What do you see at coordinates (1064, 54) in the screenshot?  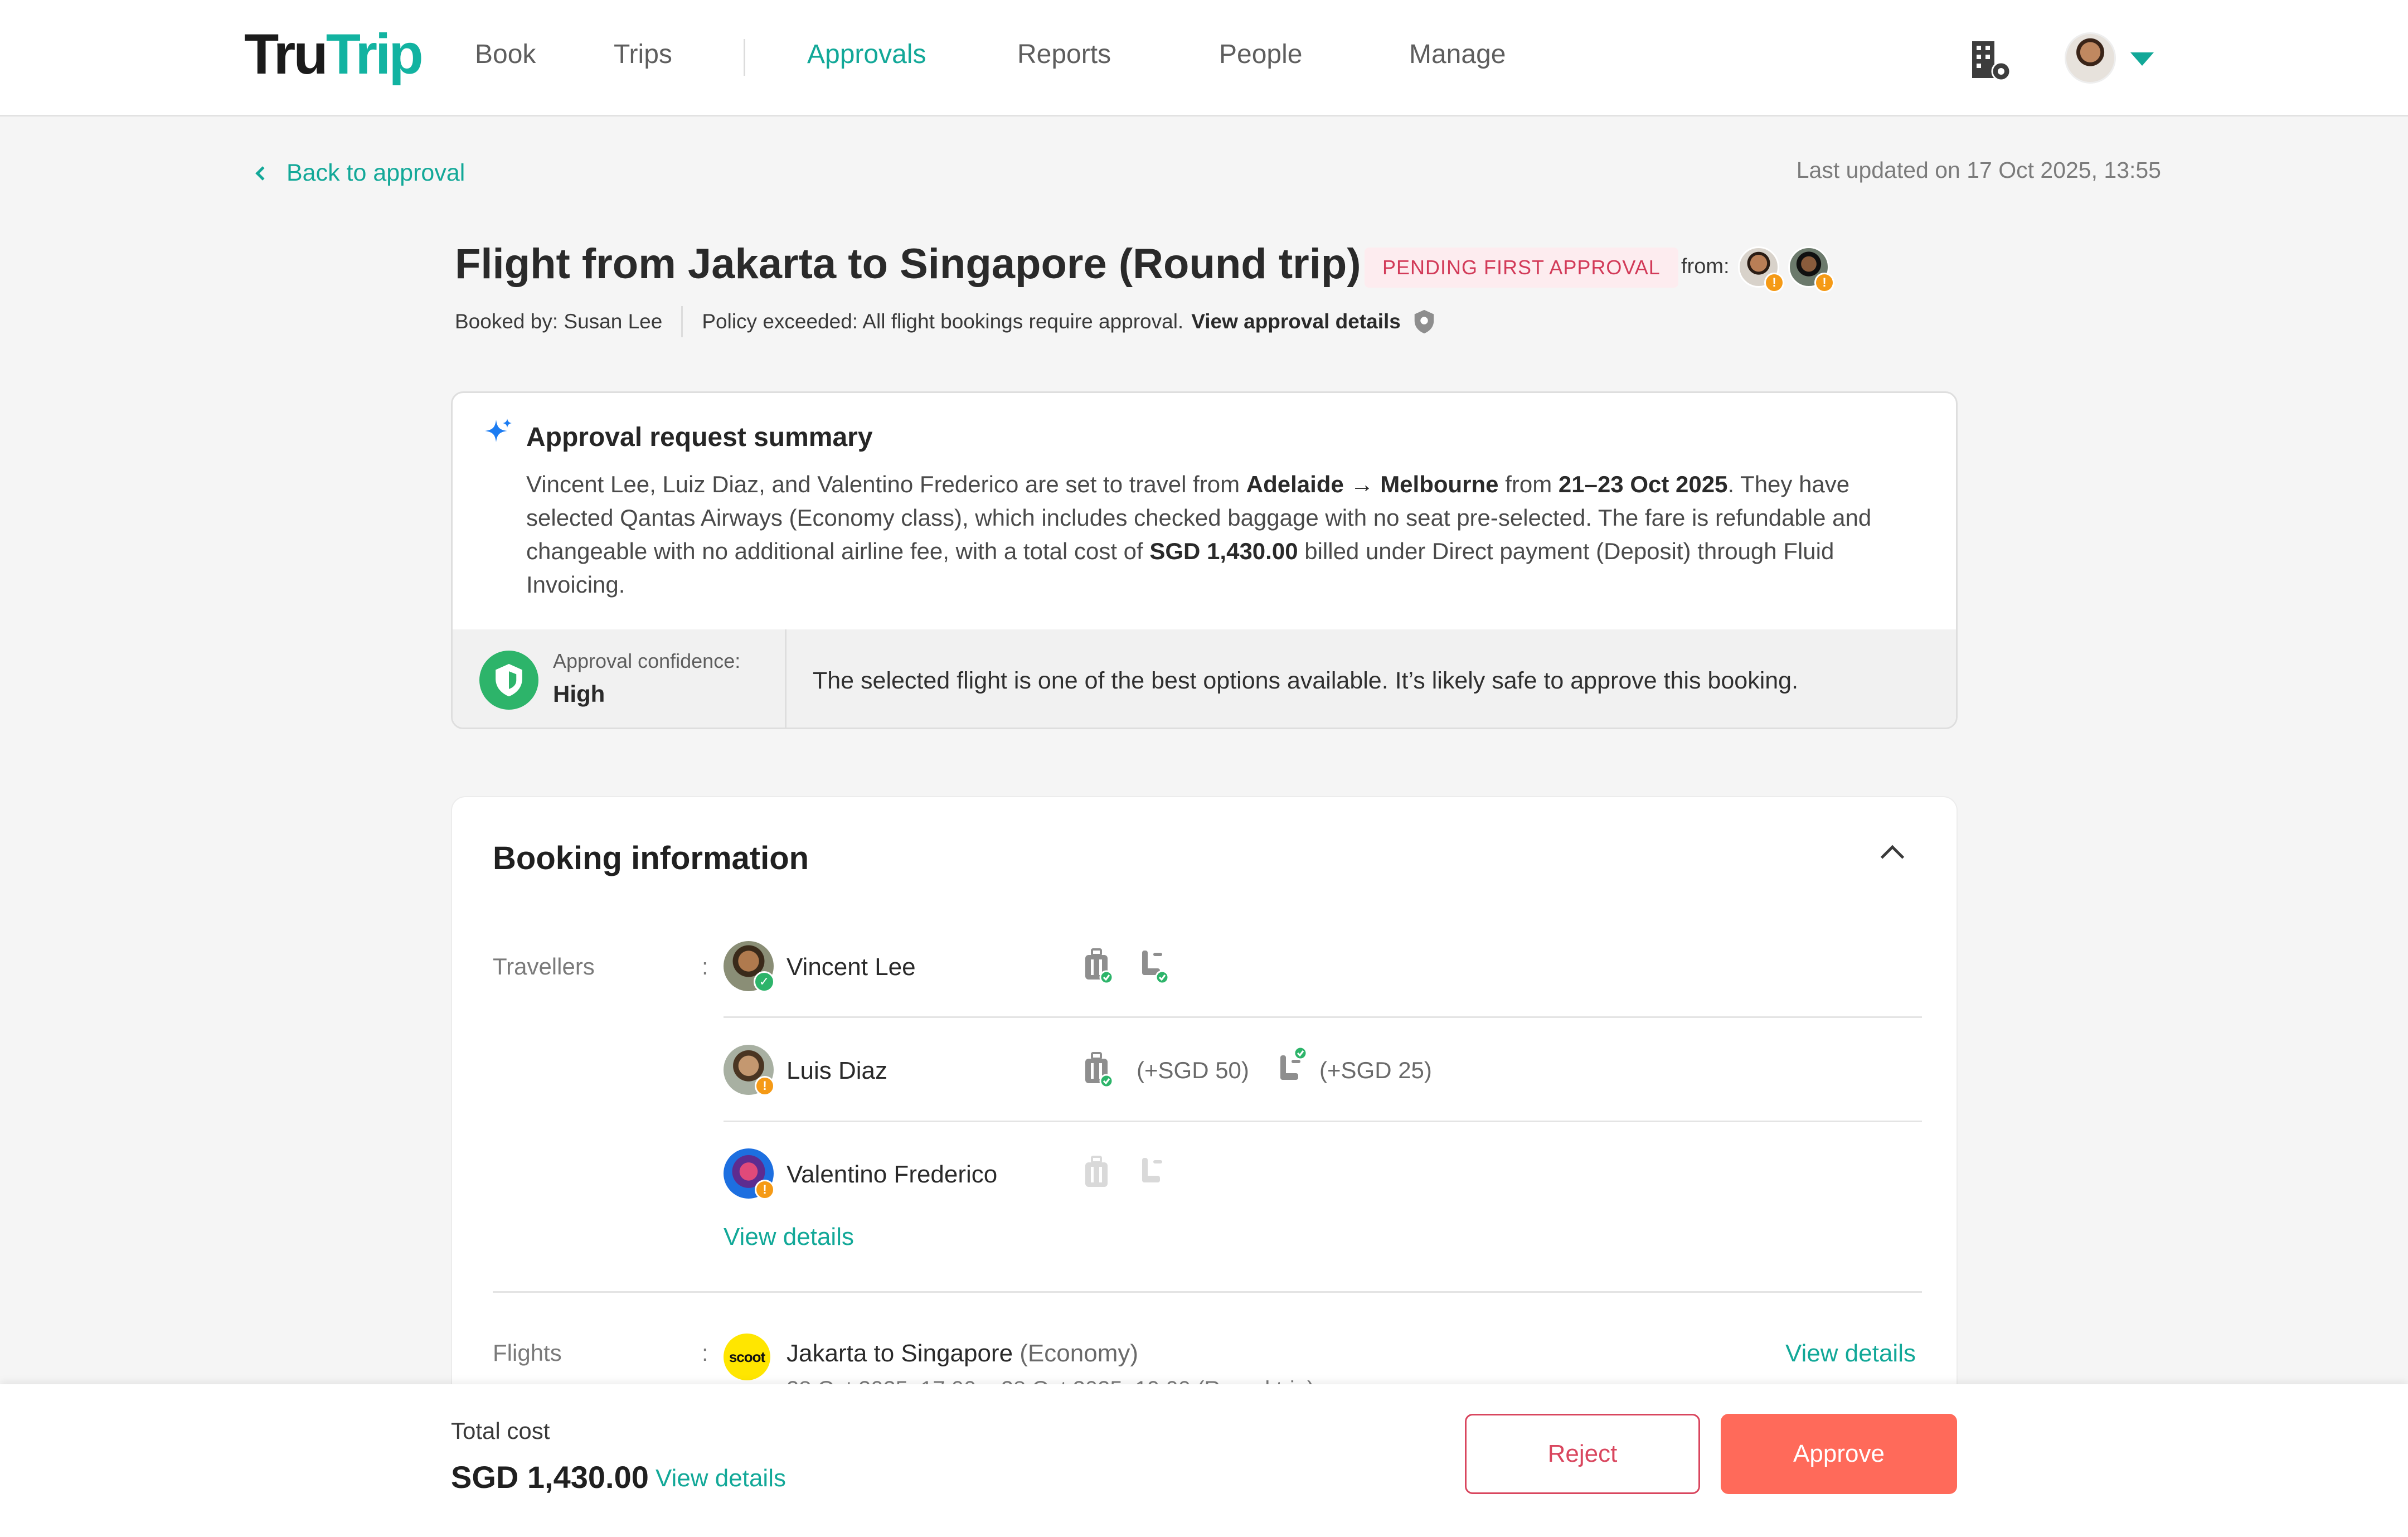 I see `nav-reports: Reports` at bounding box center [1064, 54].